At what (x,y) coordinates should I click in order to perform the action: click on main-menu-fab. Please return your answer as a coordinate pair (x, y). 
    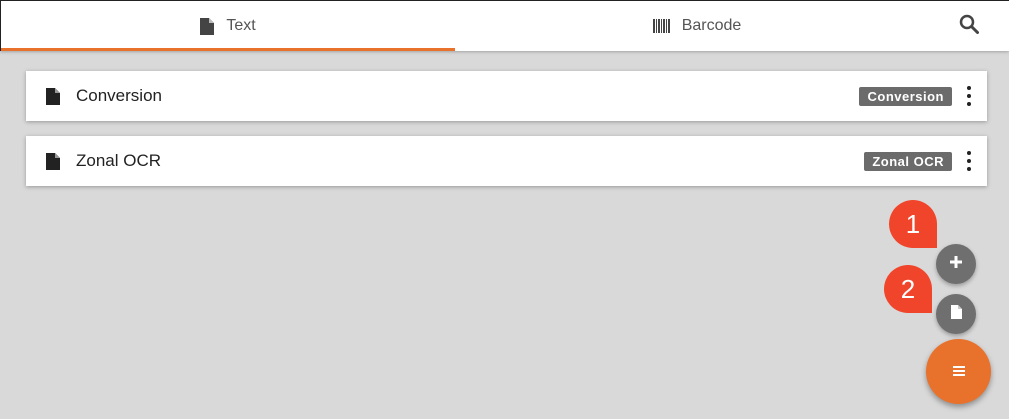
    Looking at the image, I should click on (958, 371).